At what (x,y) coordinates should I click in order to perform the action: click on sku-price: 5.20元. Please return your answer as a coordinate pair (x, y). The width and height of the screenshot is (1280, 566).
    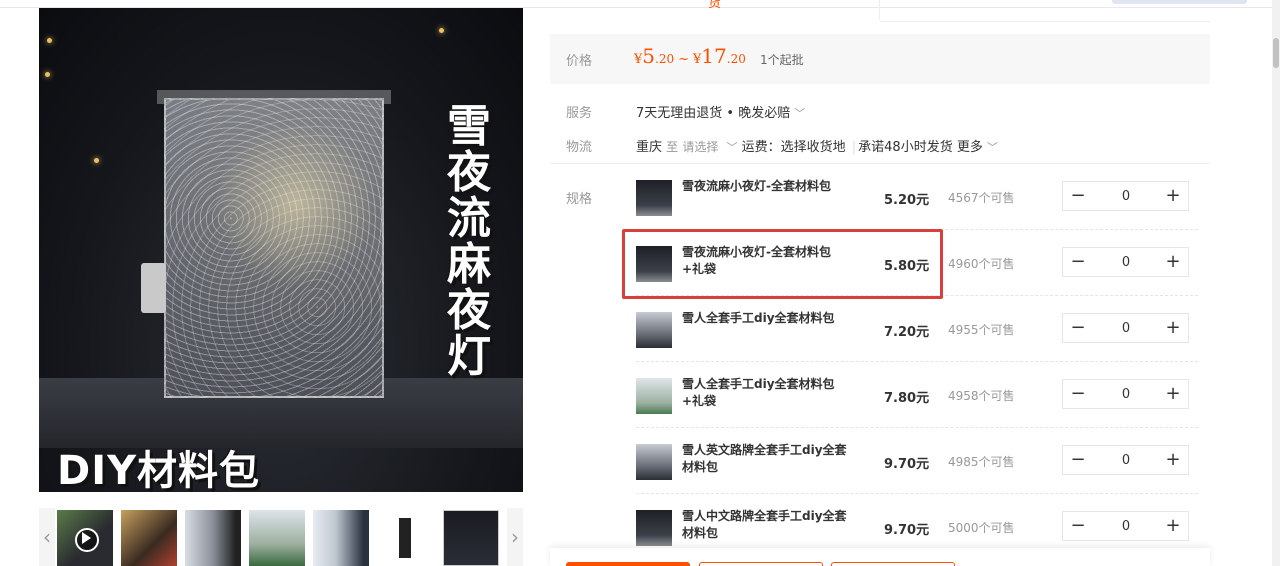
    Looking at the image, I should click on (907, 200).